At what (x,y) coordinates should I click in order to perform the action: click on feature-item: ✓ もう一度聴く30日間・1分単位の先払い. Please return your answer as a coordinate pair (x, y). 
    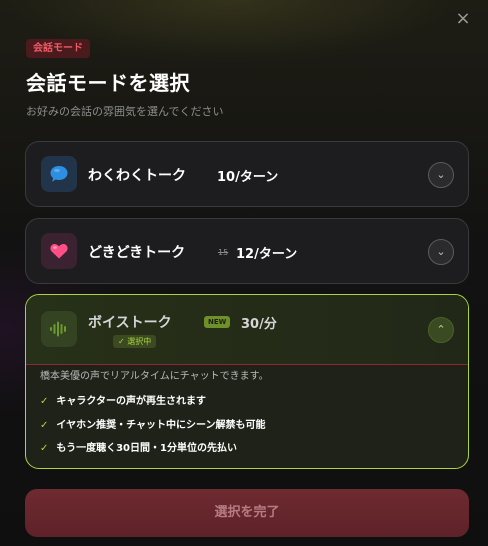
    Looking at the image, I should click on (138, 446).